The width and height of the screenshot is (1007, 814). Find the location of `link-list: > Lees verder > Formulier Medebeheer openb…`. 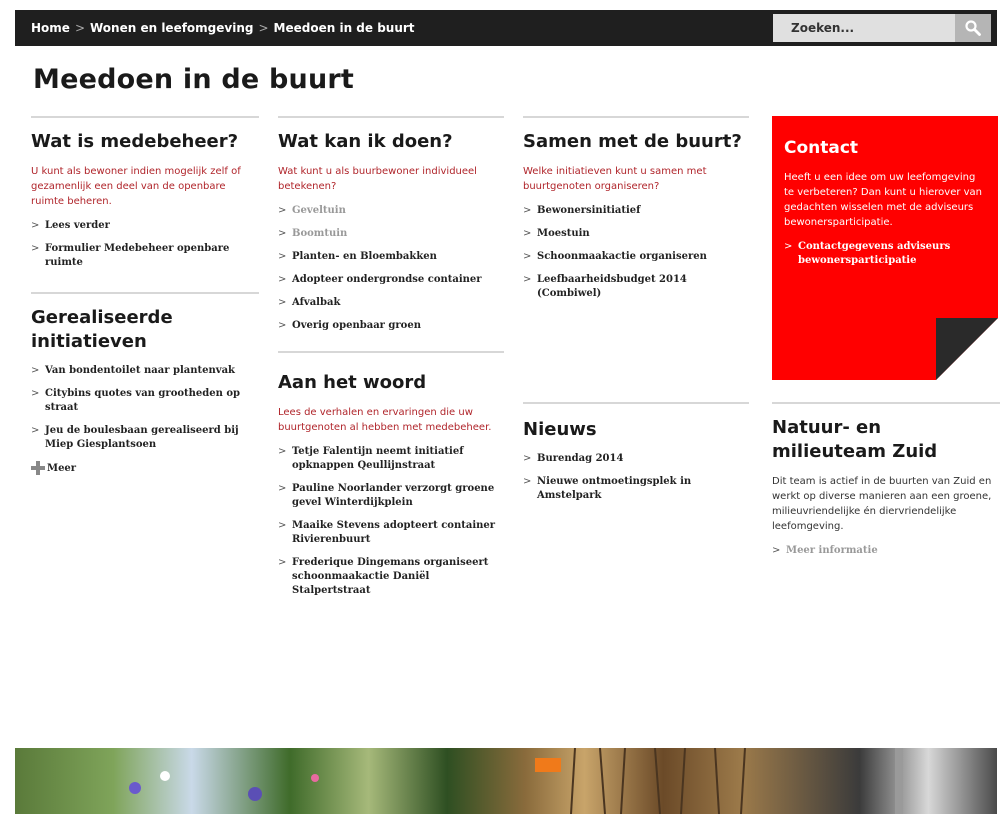

link-list: > Lees verder > Formulier Medebeheer openb… is located at coordinates (145, 244).